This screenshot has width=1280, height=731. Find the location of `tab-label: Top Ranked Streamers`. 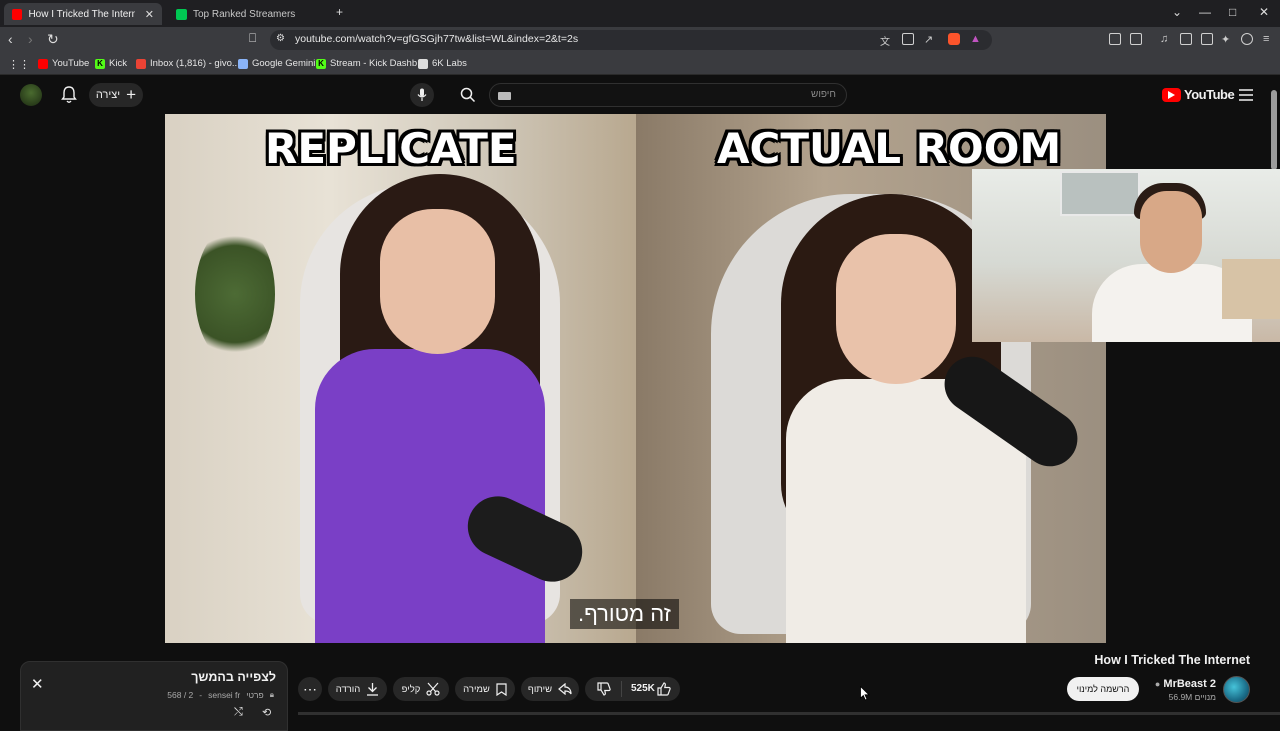

tab-label: Top Ranked Streamers is located at coordinates (244, 14).